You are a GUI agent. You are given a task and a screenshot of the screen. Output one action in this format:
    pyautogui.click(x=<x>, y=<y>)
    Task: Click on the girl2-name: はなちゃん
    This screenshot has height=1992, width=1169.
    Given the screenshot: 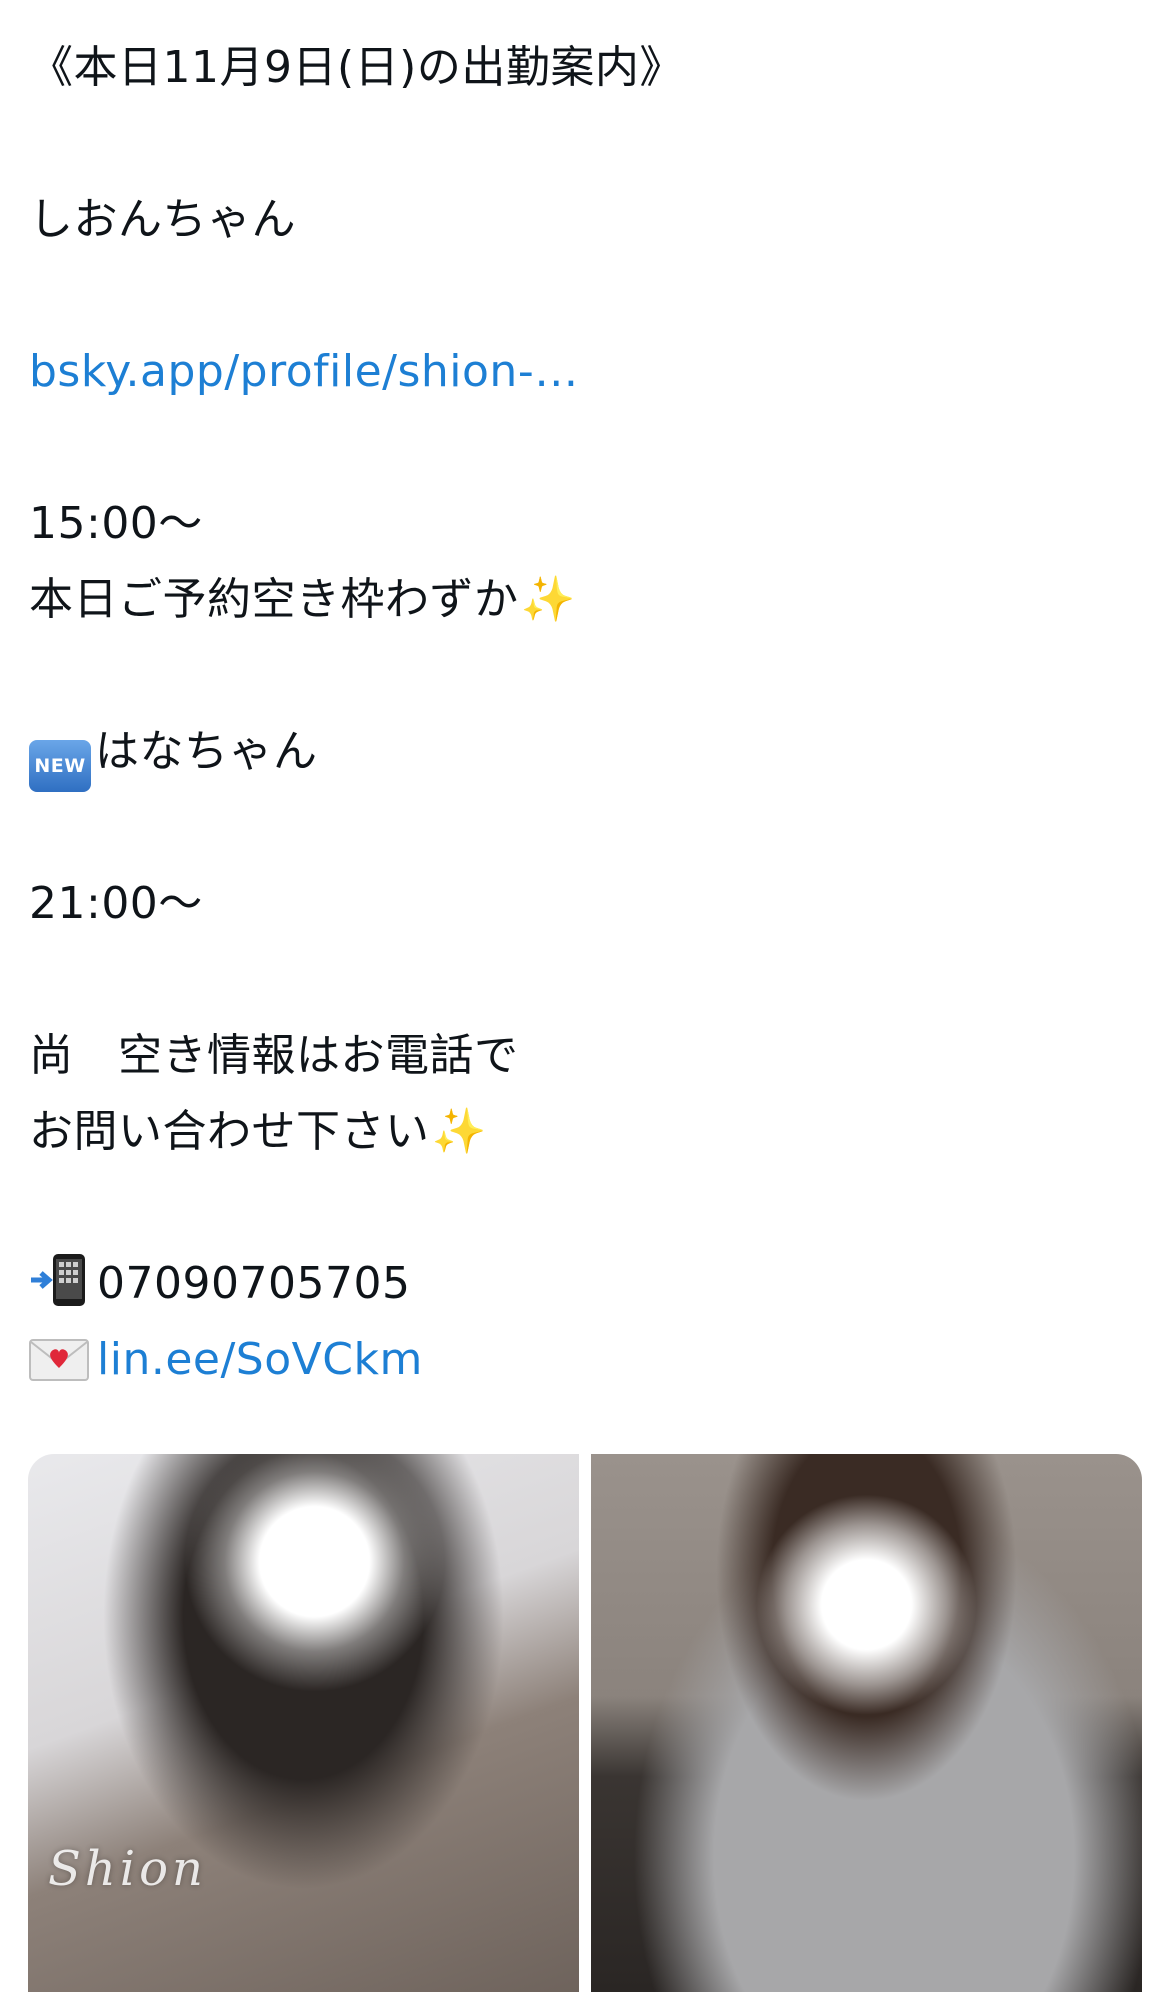 What is the action you would take?
    pyautogui.click(x=206, y=751)
    